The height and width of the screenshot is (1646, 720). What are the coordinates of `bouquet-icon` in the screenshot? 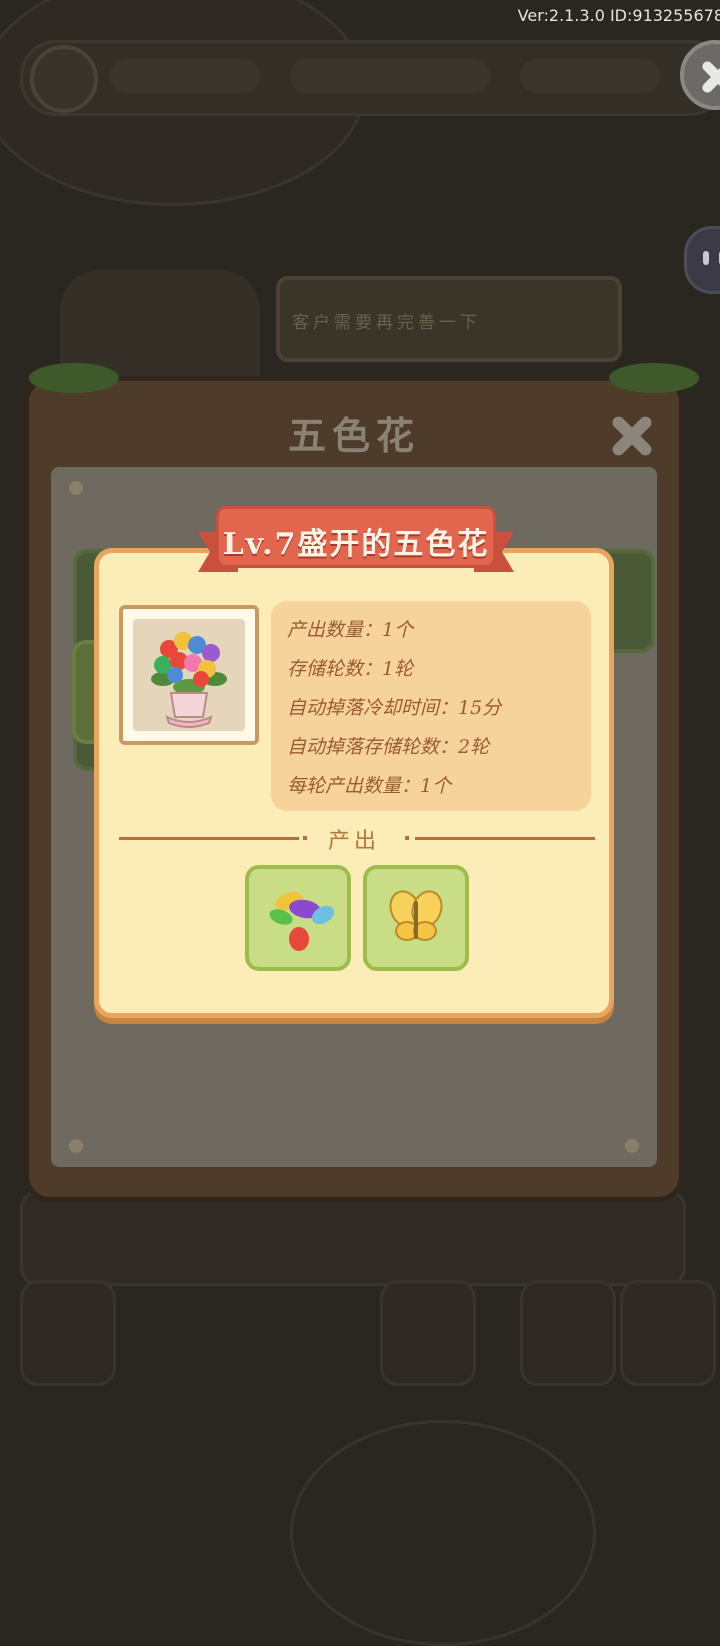 It's located at (189, 680).